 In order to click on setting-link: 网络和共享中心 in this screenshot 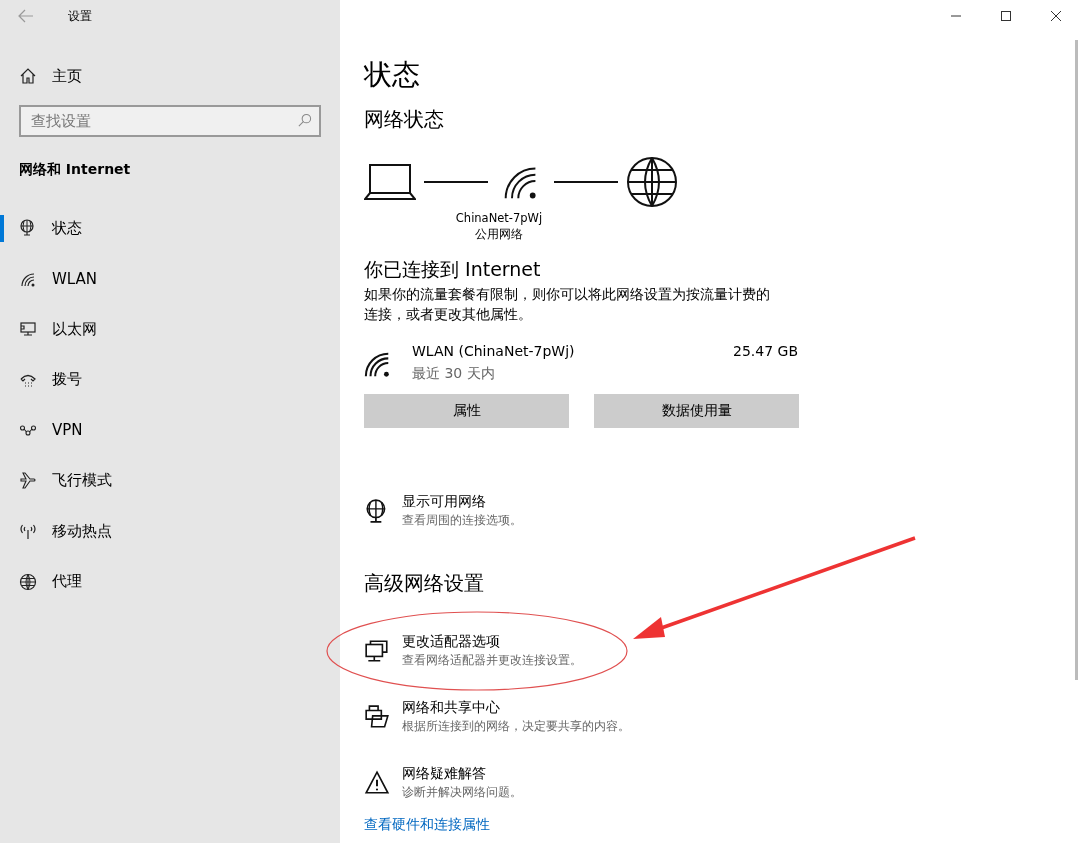, I will do `click(516, 707)`.